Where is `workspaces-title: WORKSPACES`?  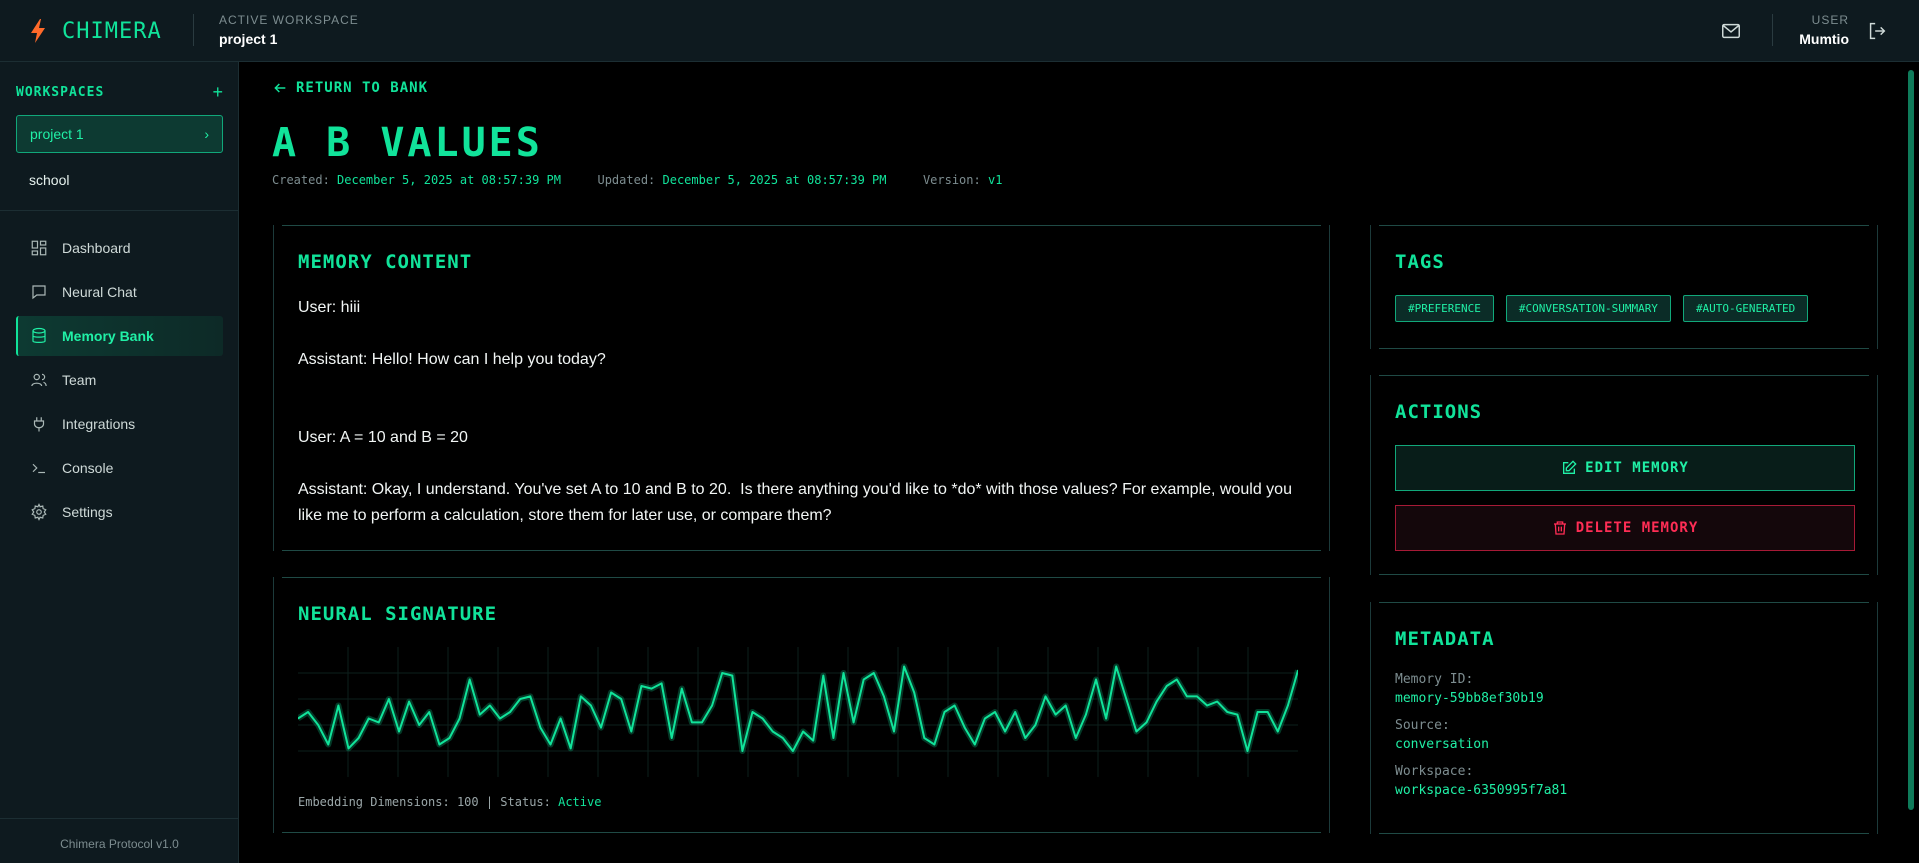 workspaces-title: WORKSPACES is located at coordinates (60, 92).